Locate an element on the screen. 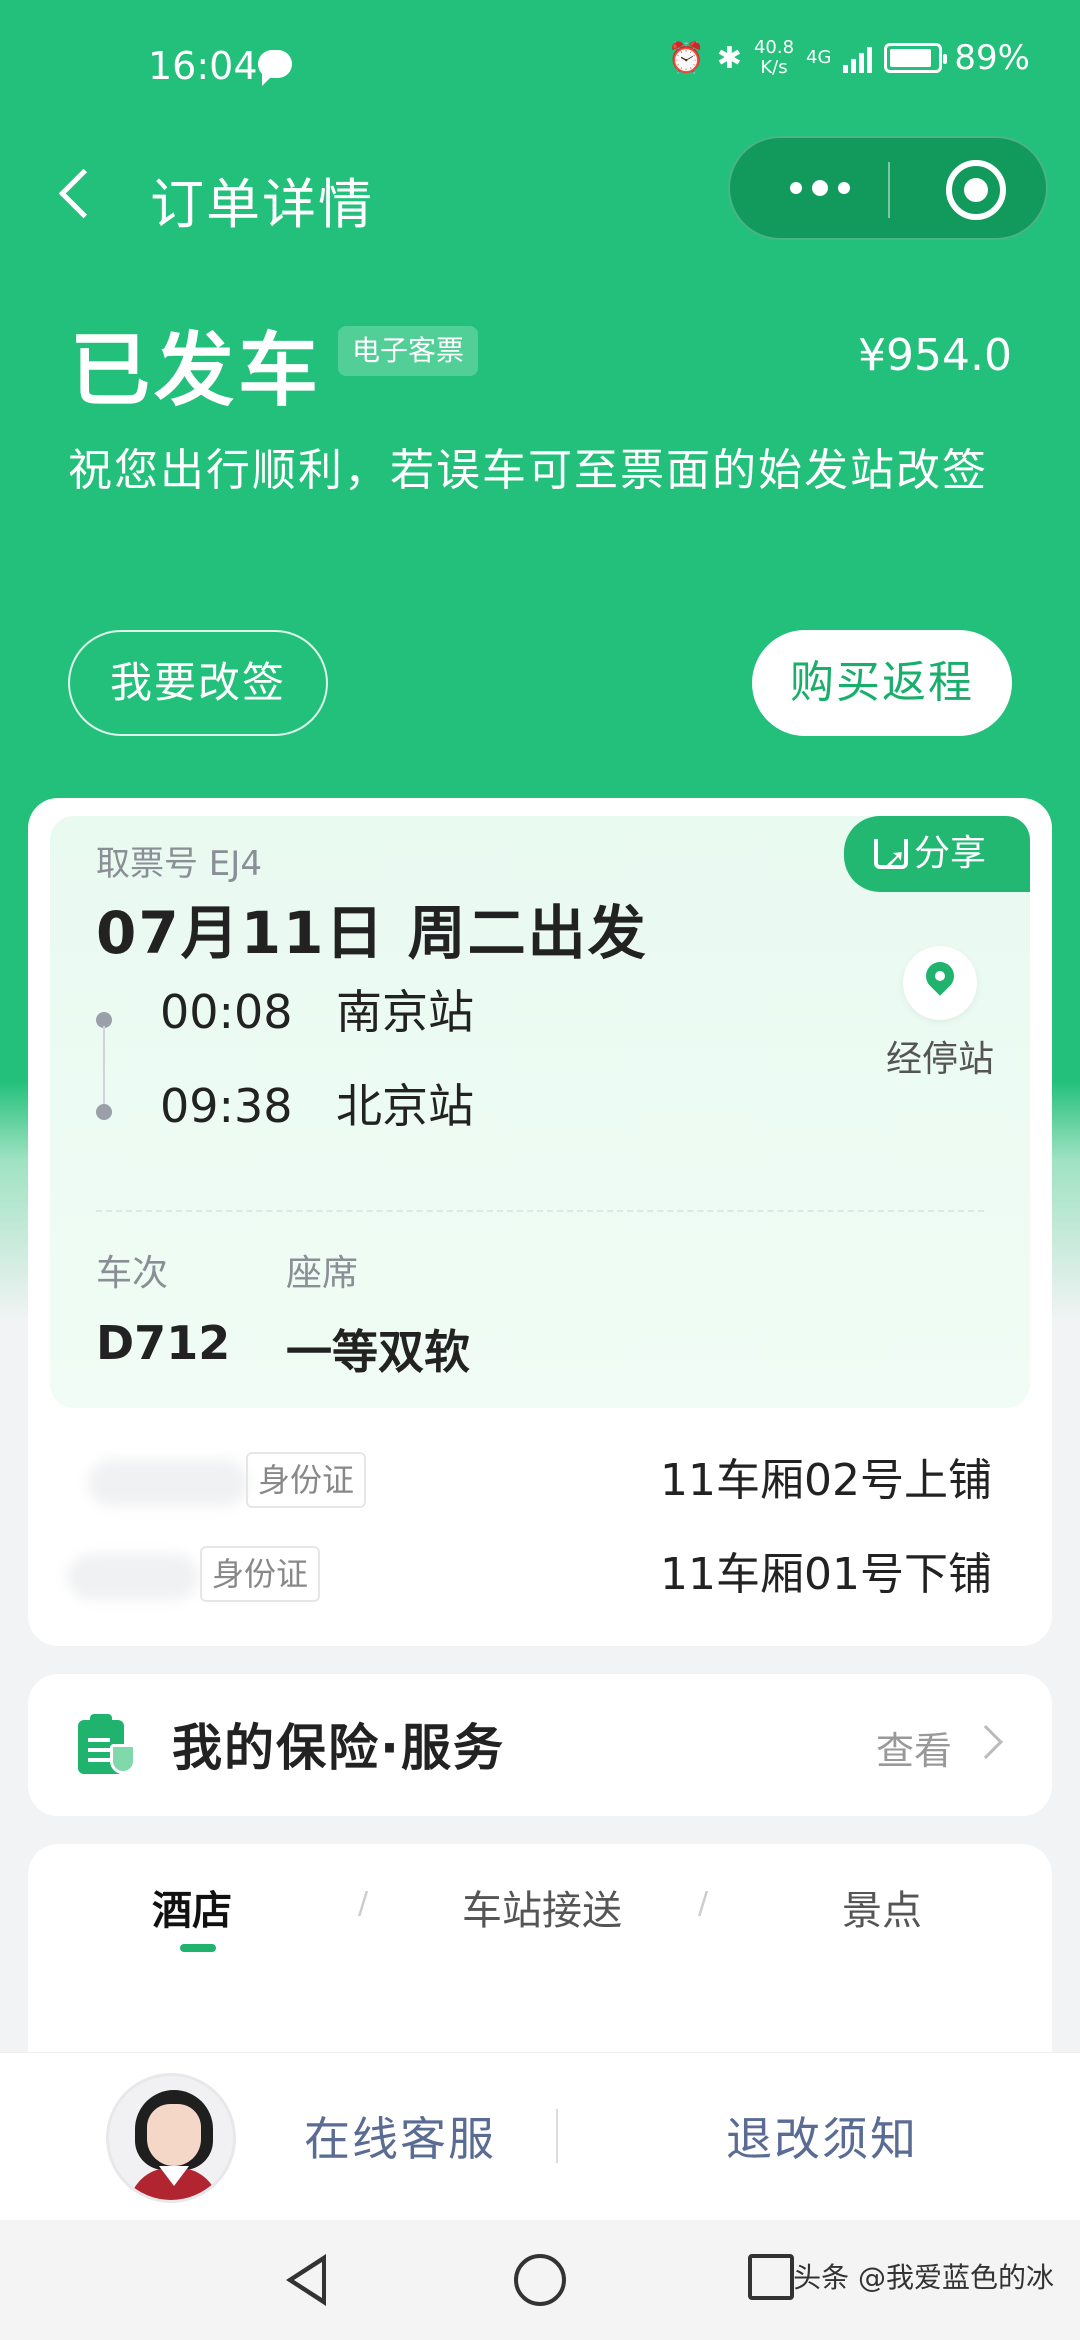  network-type: 4G is located at coordinates (819, 57).